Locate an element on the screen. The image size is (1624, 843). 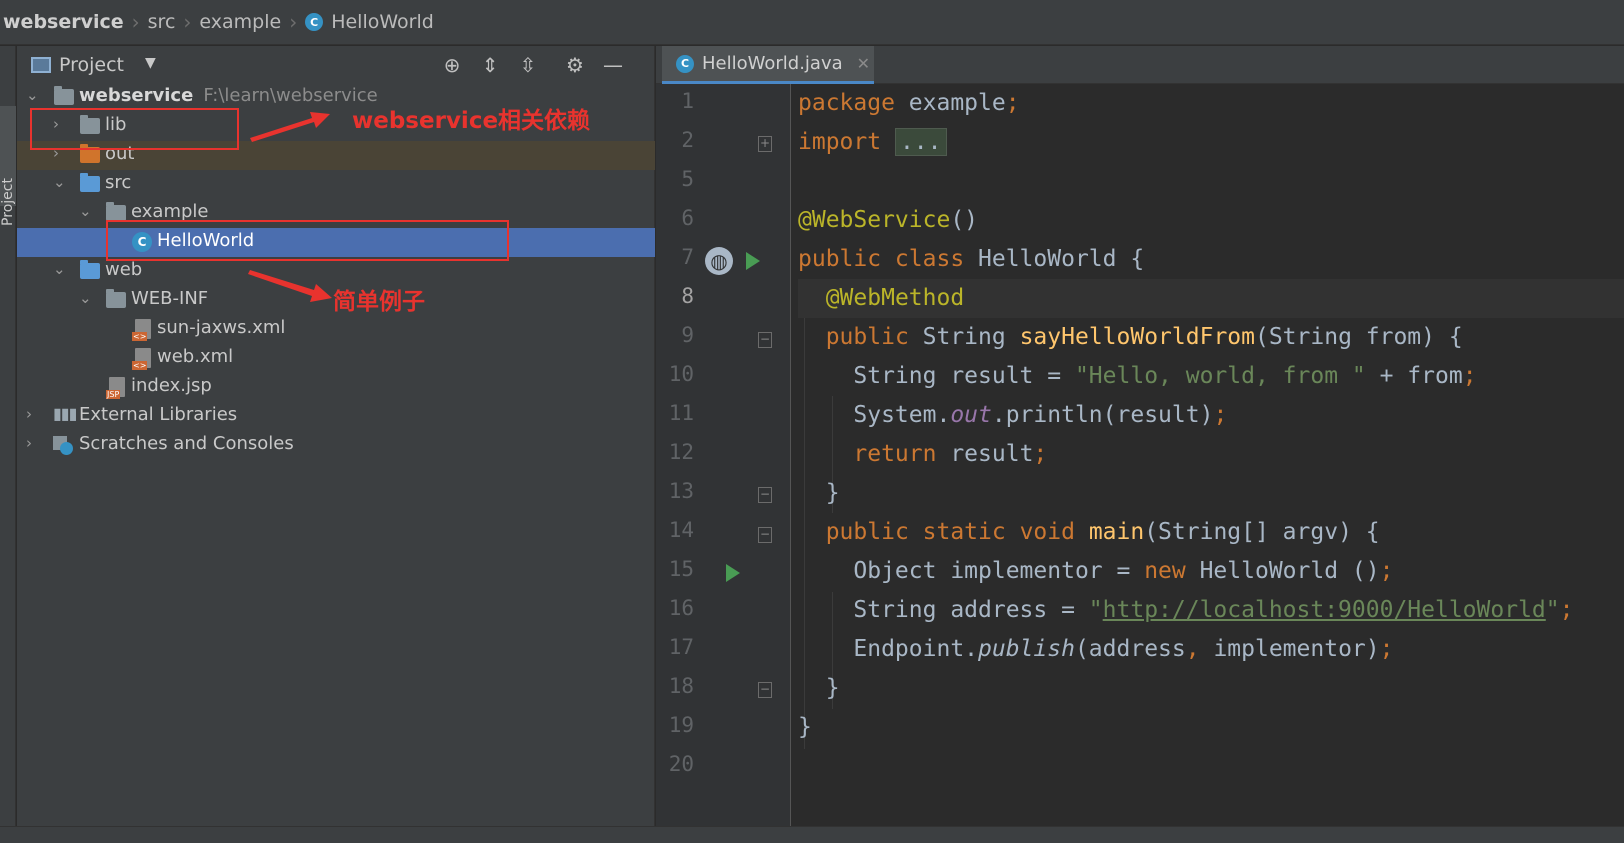
line-number: 15 is located at coordinates (681, 569).